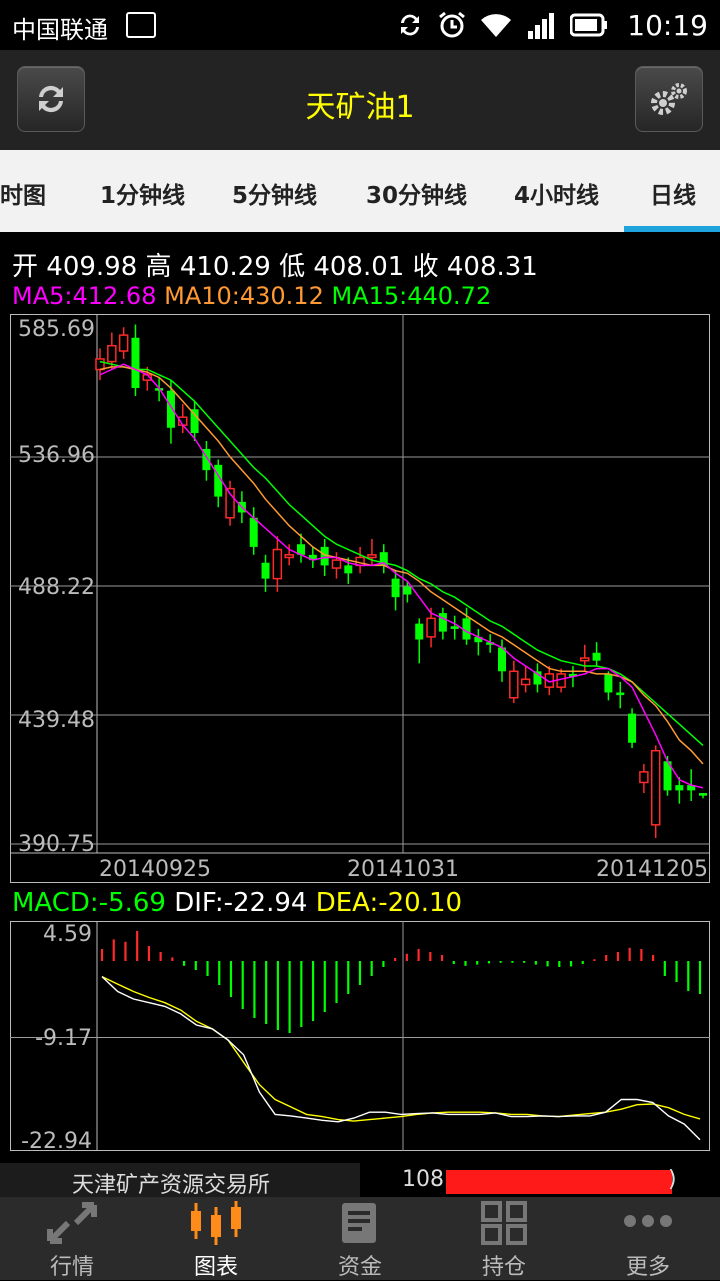 This screenshot has width=720, height=1281. I want to click on ma5-value: MA5:412.68, so click(84, 296).